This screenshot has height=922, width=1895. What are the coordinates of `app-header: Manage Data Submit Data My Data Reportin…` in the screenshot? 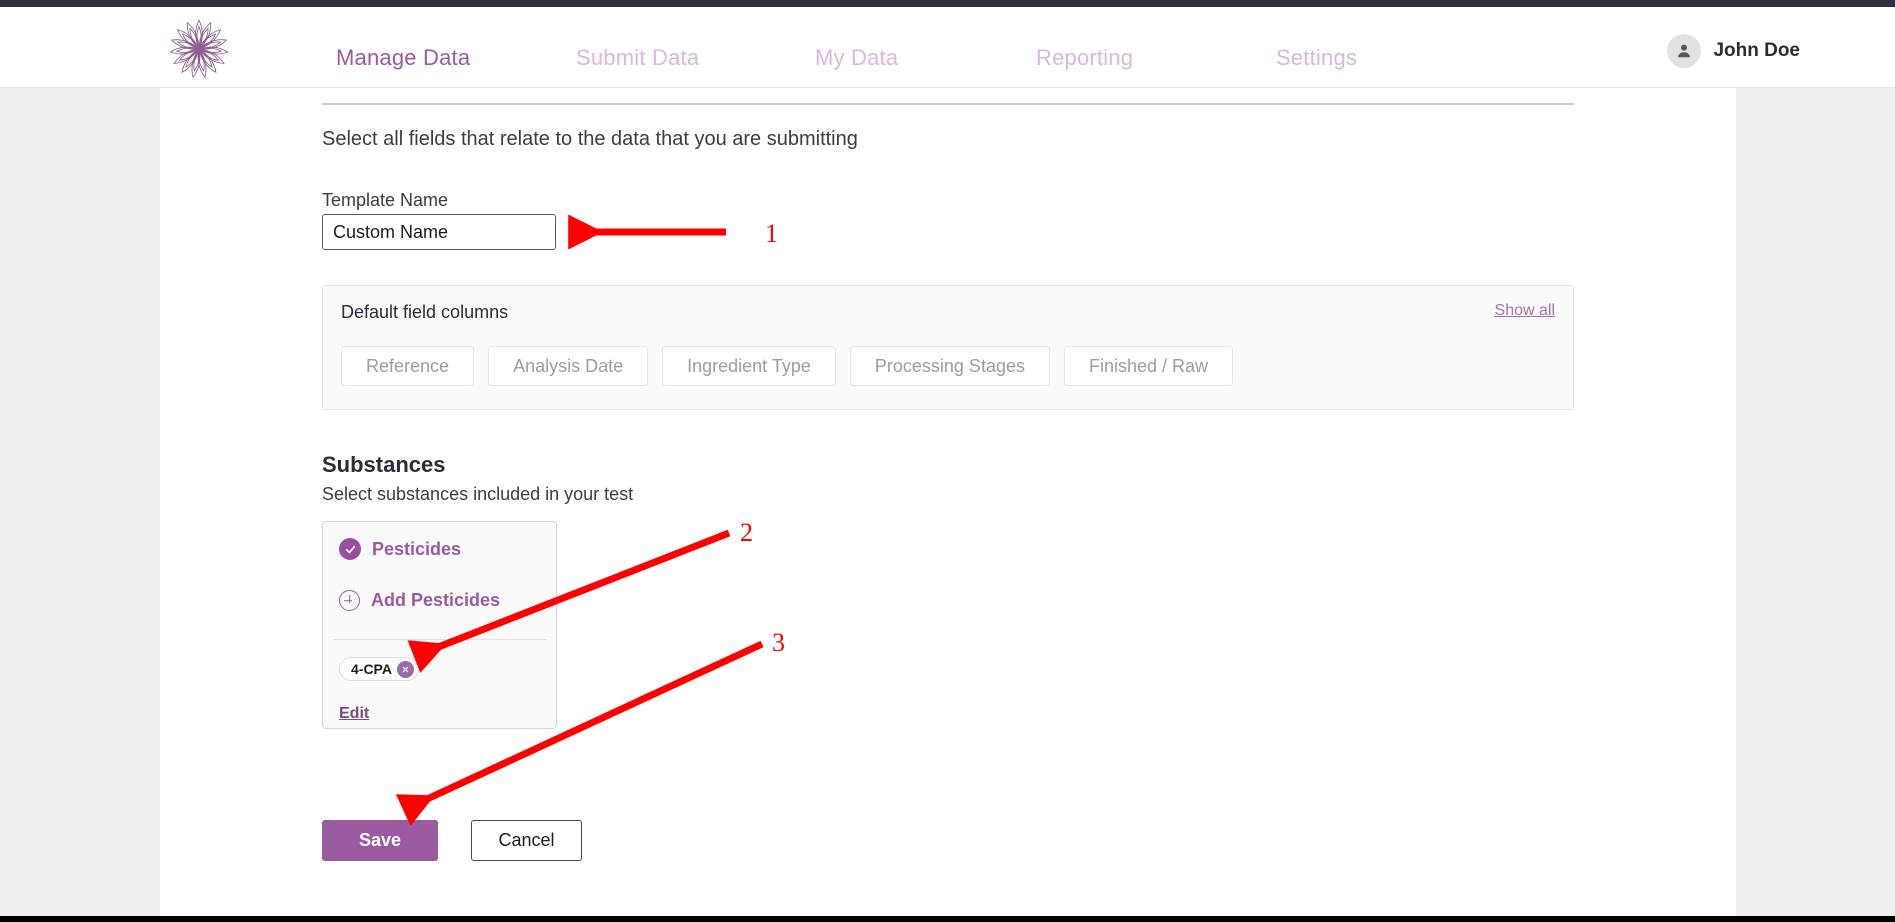 It's located at (947, 51).